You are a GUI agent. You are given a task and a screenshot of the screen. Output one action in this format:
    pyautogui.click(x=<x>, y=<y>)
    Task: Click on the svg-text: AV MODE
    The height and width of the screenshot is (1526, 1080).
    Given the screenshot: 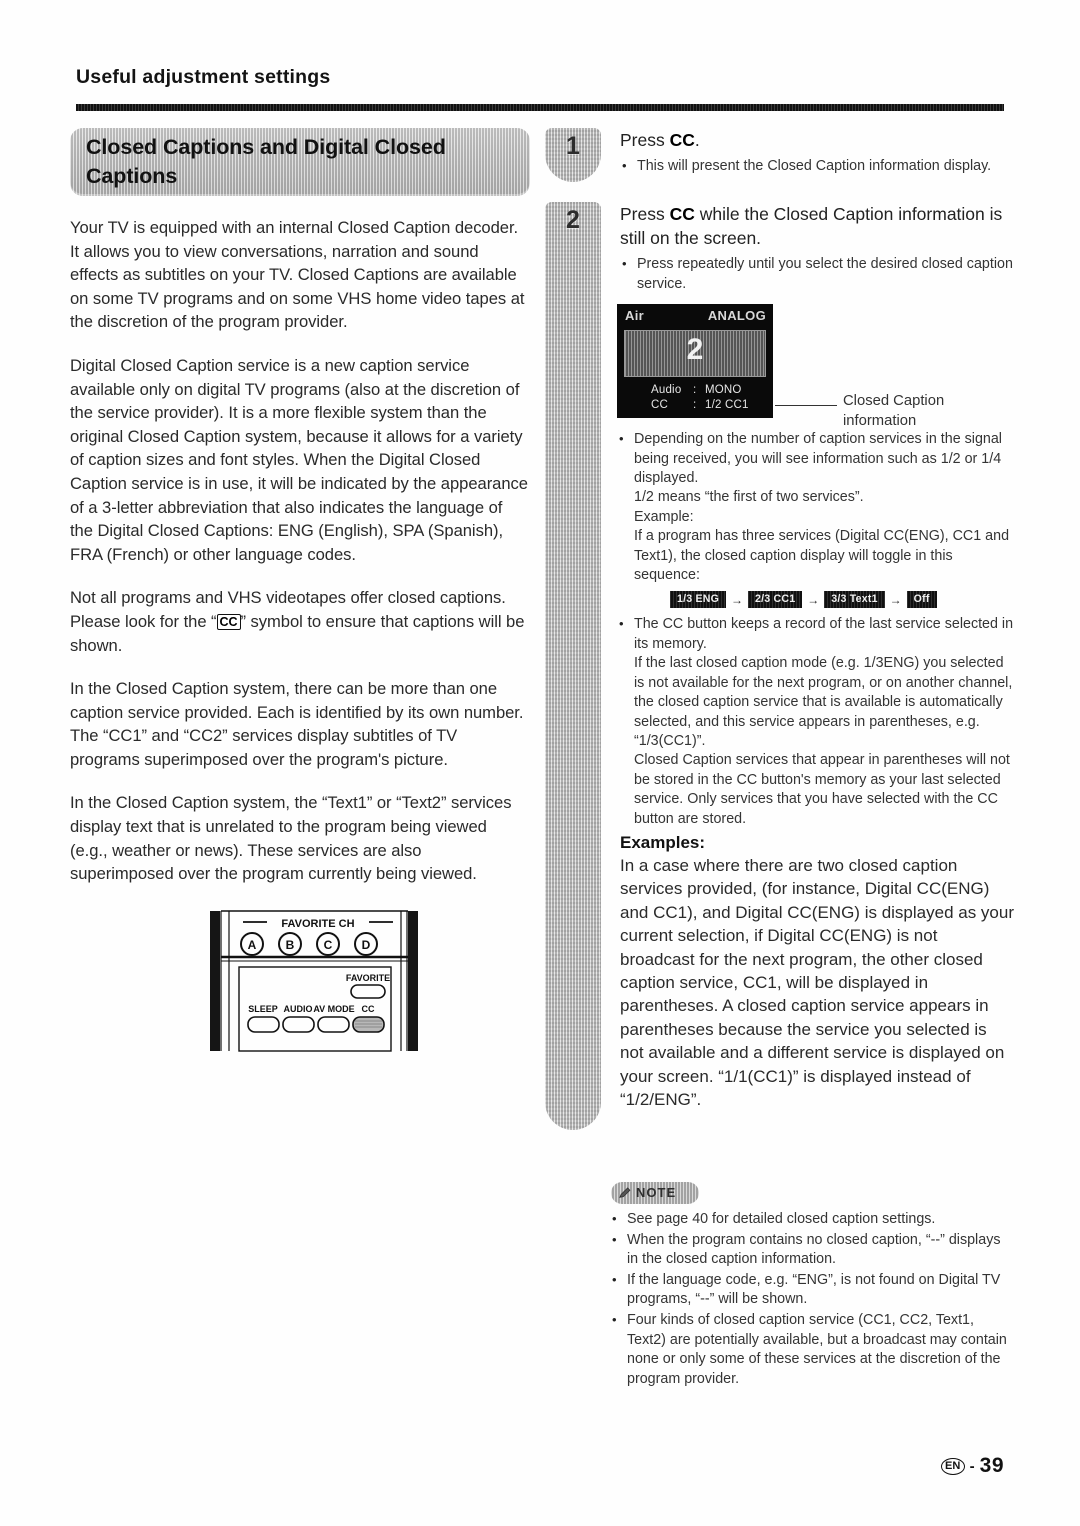 What is the action you would take?
    pyautogui.click(x=333, y=1009)
    